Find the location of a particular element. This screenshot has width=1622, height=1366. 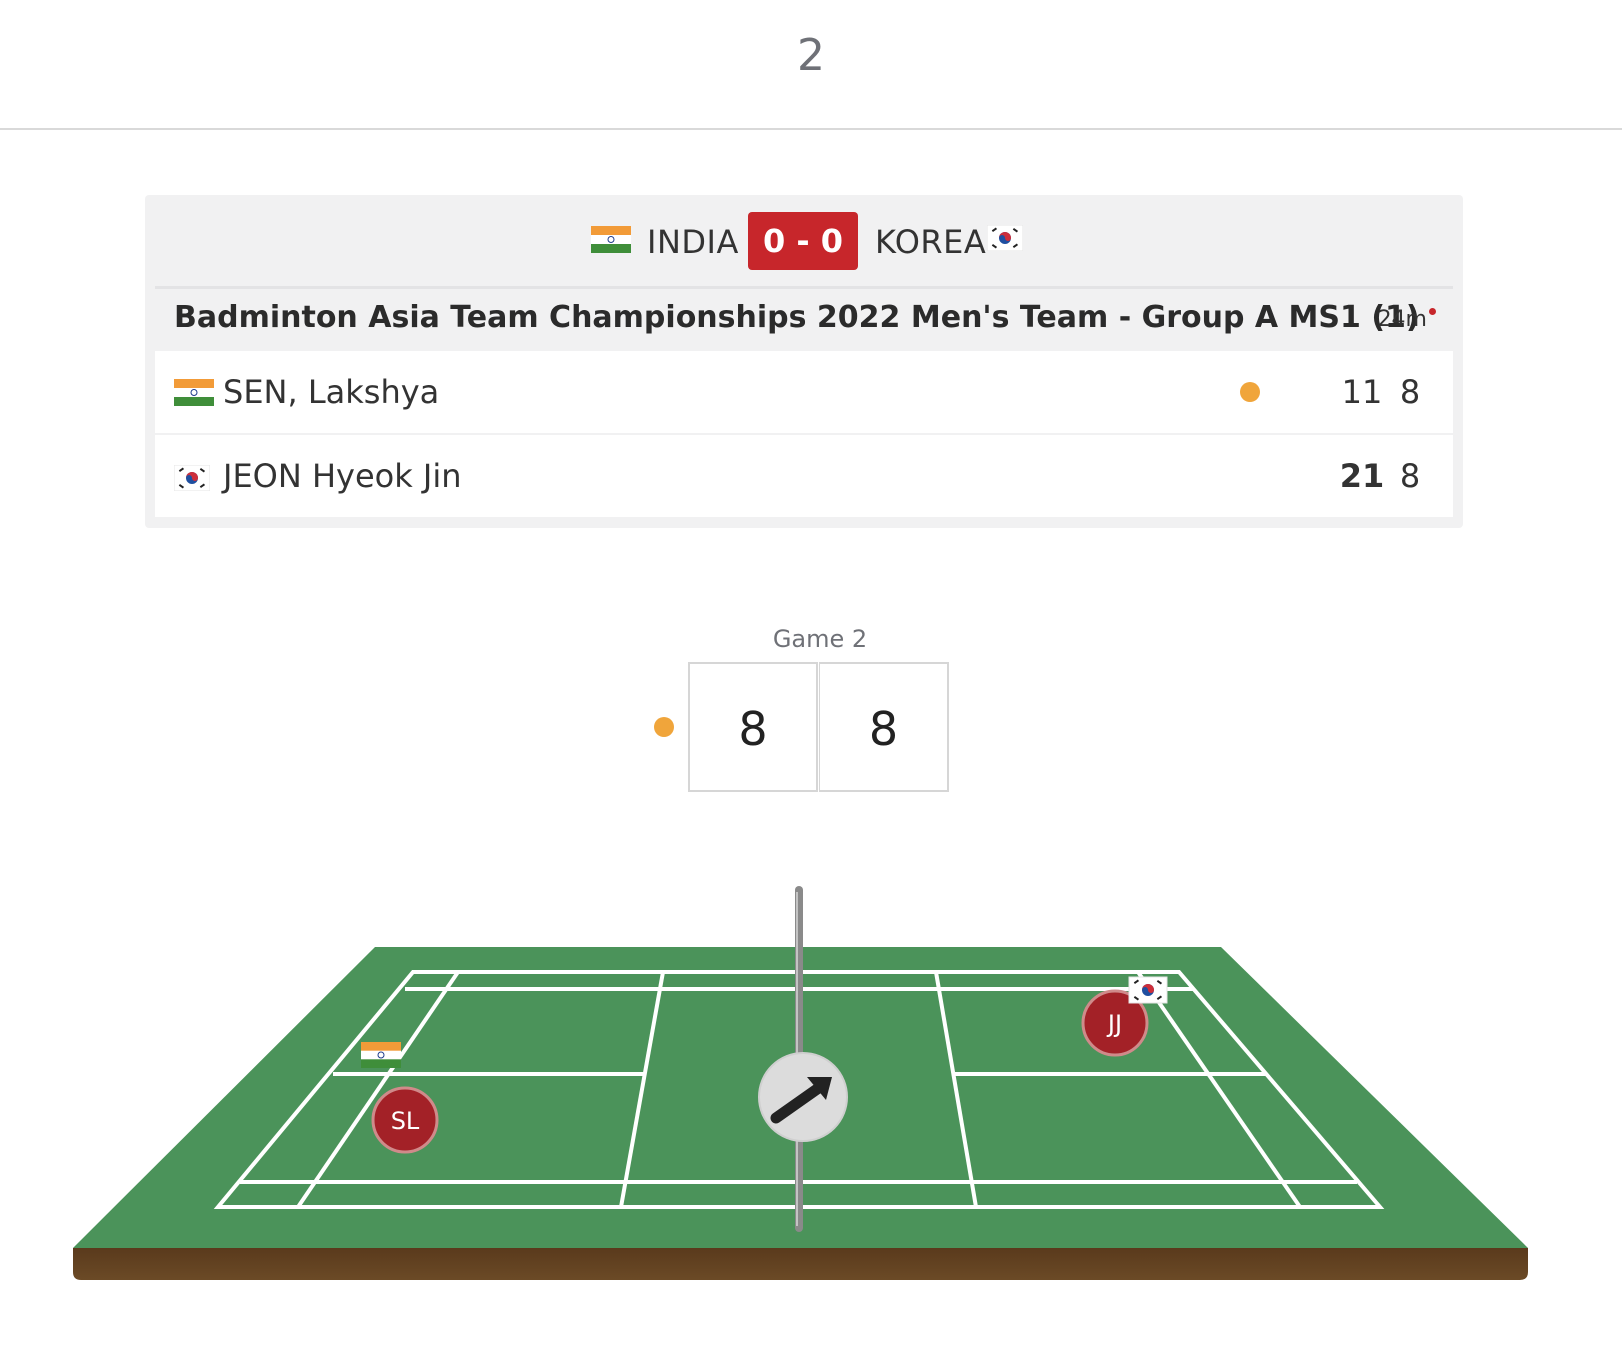

team-right-name: KOREA is located at coordinates (931, 242).